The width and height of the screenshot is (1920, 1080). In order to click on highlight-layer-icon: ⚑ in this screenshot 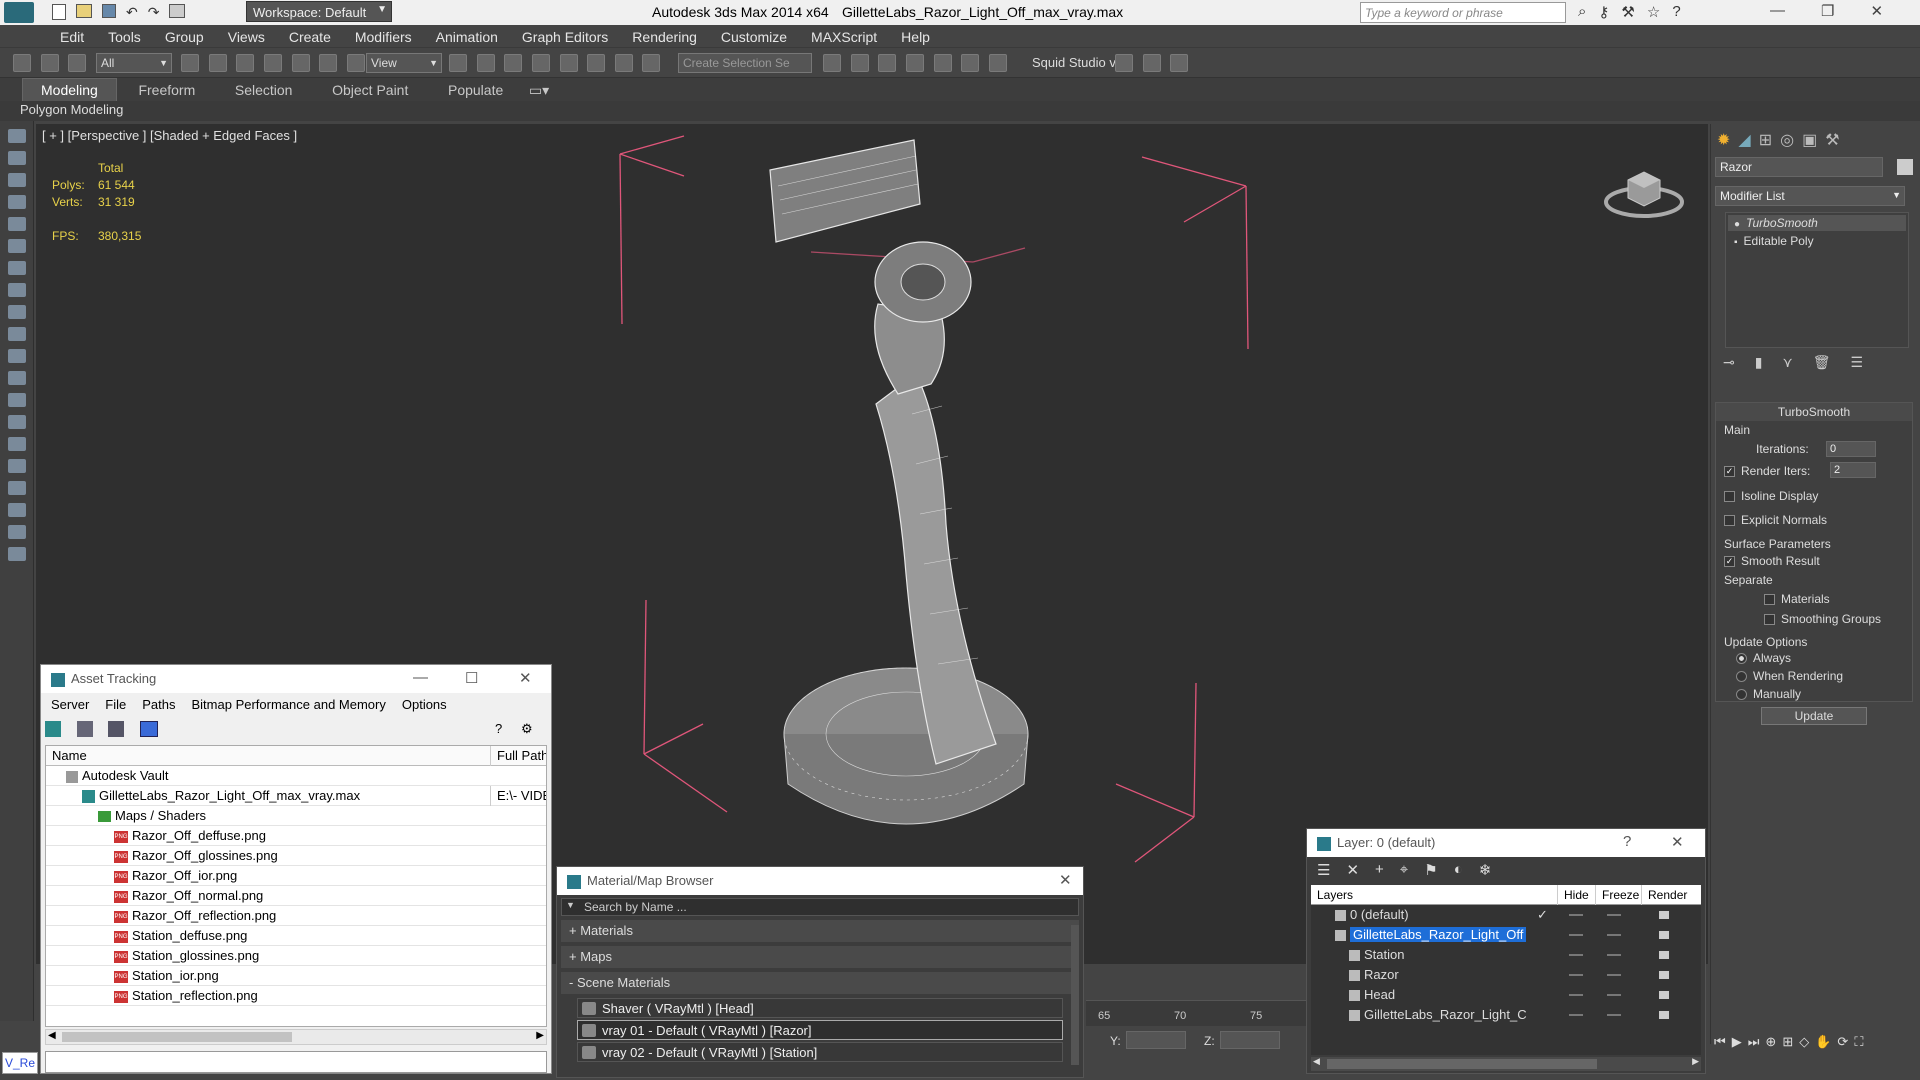, I will do `click(1430, 870)`.